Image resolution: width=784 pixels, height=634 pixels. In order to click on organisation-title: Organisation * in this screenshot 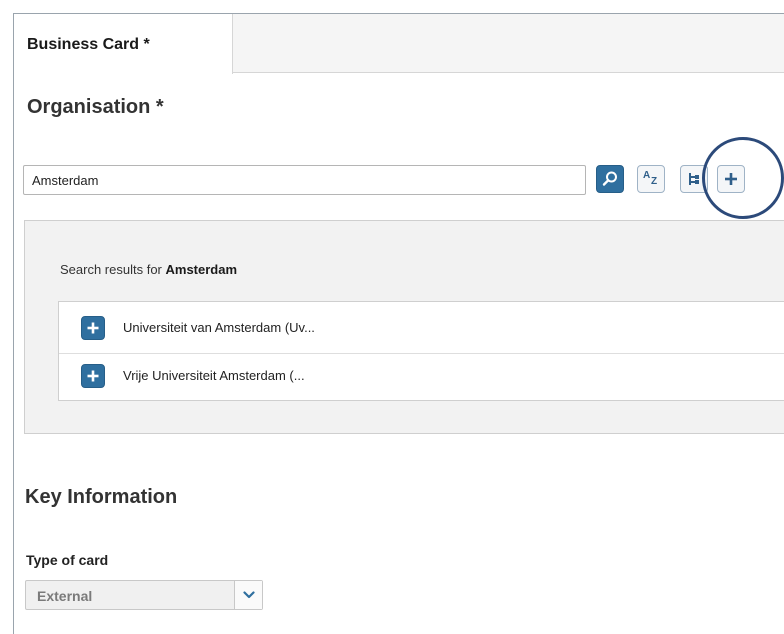, I will do `click(95, 107)`.